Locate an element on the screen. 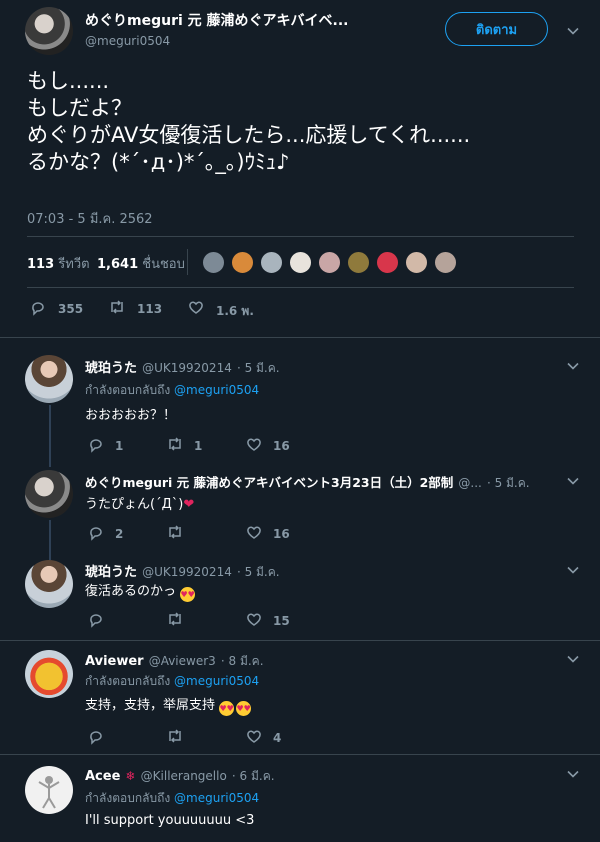  reply-count: 1 is located at coordinates (119, 446).